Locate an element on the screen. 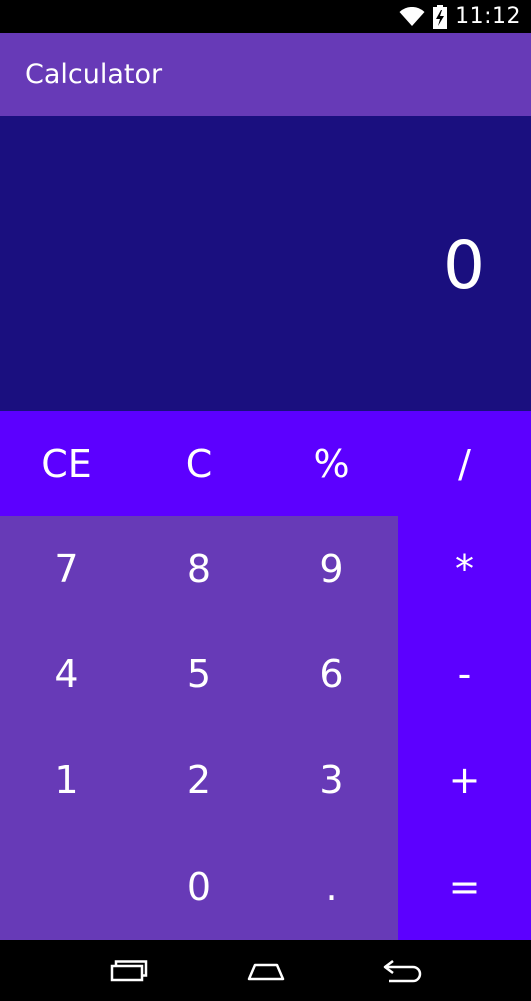 This screenshot has width=531, height=1001. digit-5-button: 5 is located at coordinates (199, 674).